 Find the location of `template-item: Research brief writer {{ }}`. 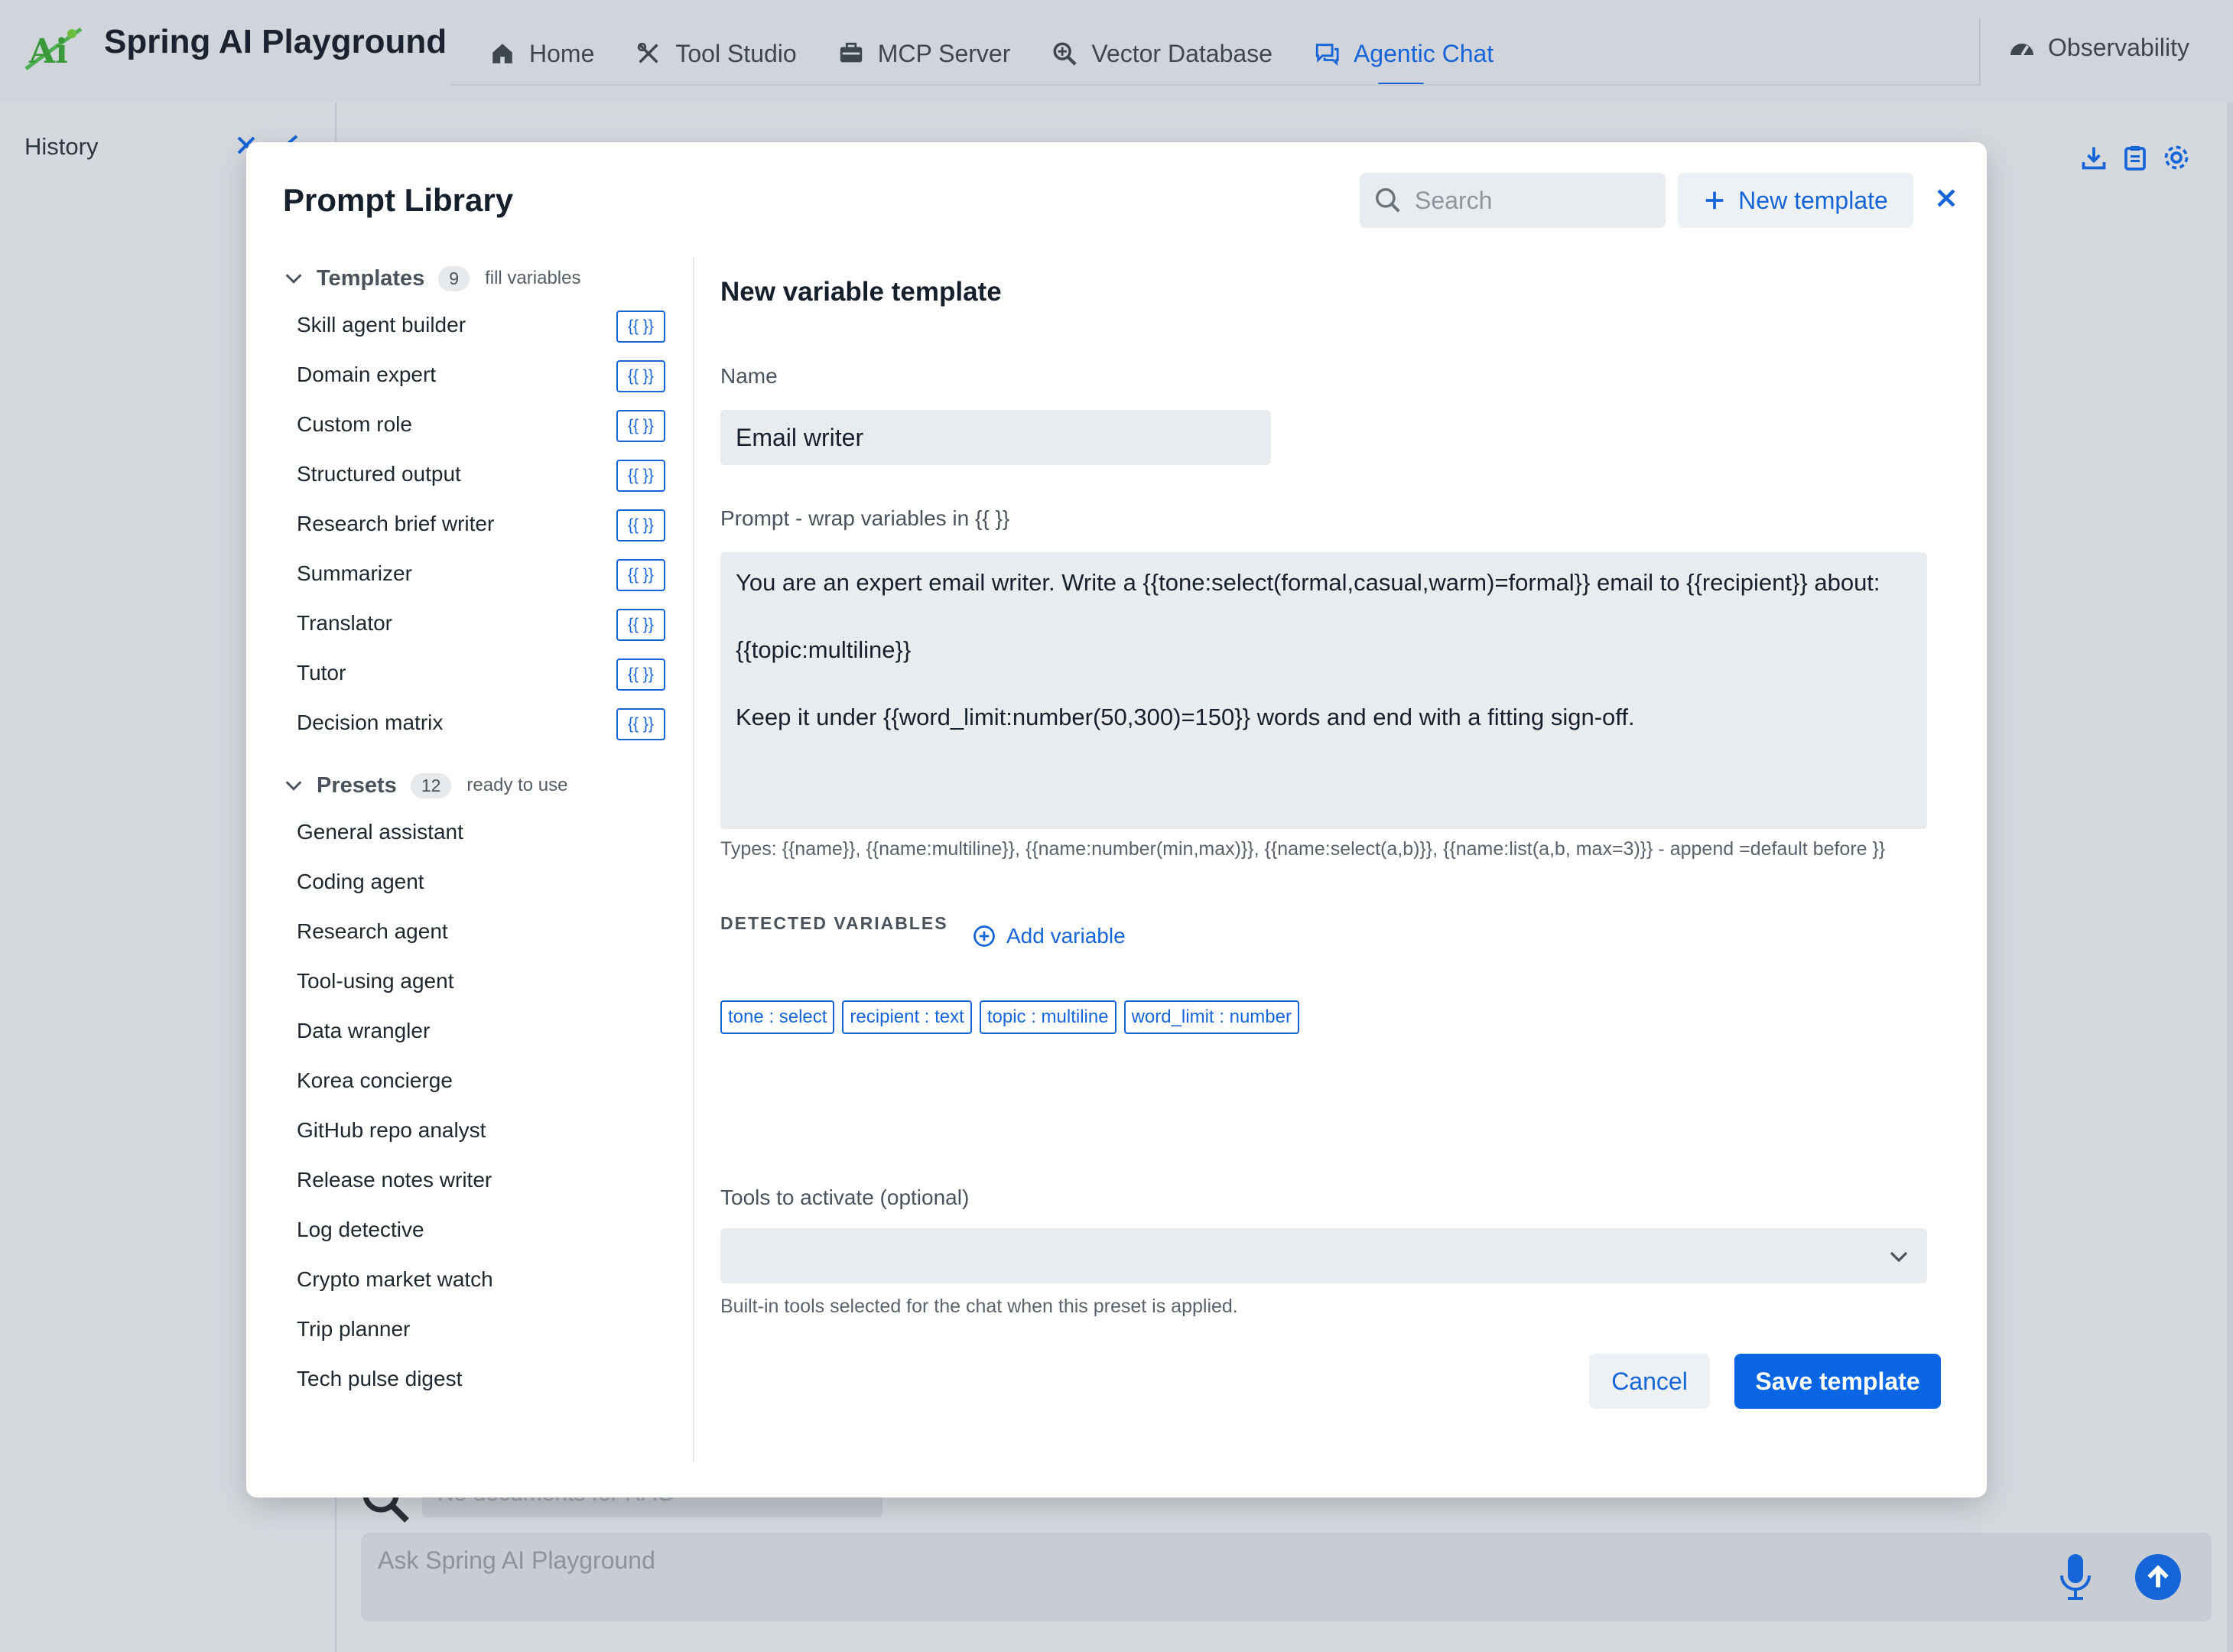

template-item: Research brief writer {{ }} is located at coordinates (474, 523).